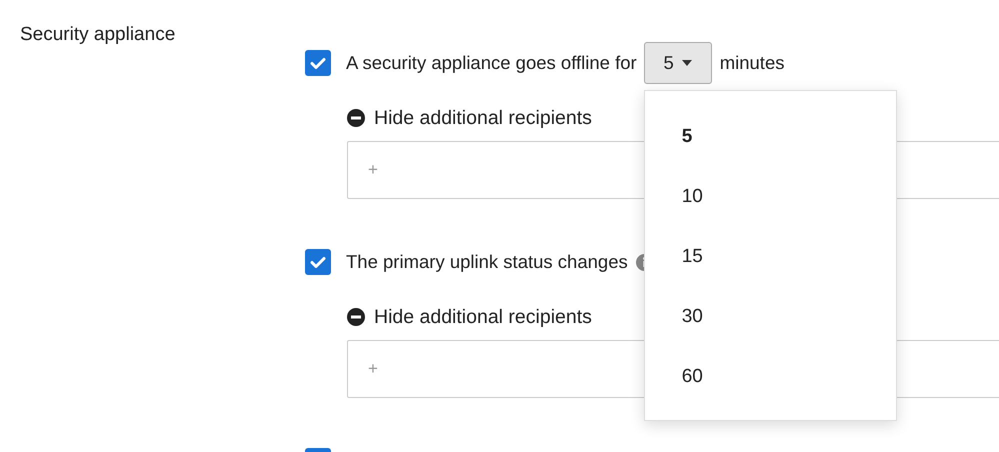  Describe the element at coordinates (491, 63) in the screenshot. I see `alert-label: A security appliance goes offline for` at that location.